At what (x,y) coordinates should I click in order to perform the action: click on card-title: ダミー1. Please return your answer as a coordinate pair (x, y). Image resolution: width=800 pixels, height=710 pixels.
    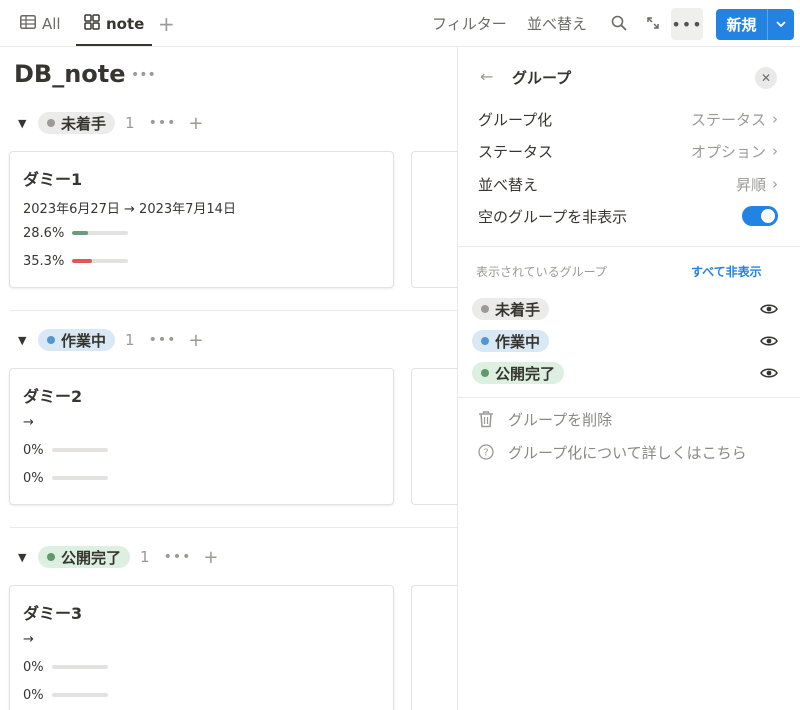
    Looking at the image, I should click on (53, 179).